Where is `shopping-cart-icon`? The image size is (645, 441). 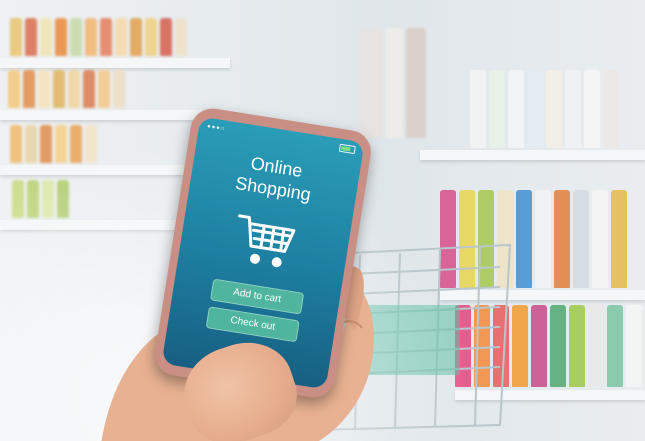
shopping-cart-icon is located at coordinates (265, 240).